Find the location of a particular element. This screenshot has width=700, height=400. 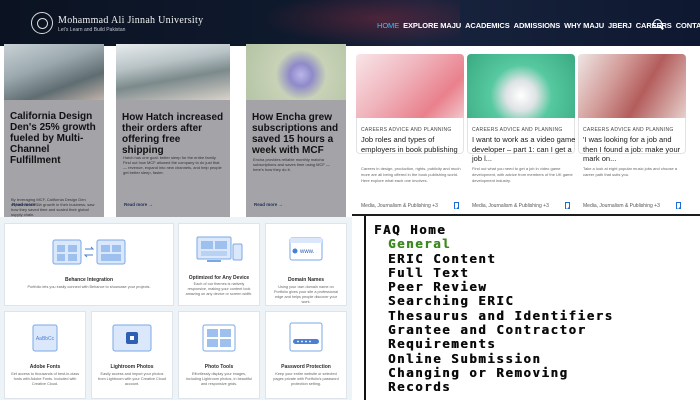

faq-item-requirements: Requirements is located at coordinates (501, 344).